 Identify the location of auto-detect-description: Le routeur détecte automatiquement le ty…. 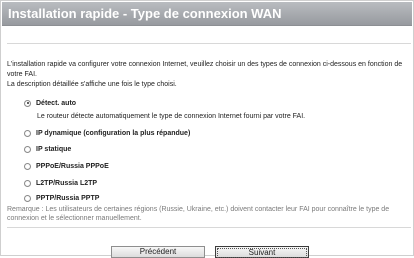
(171, 116).